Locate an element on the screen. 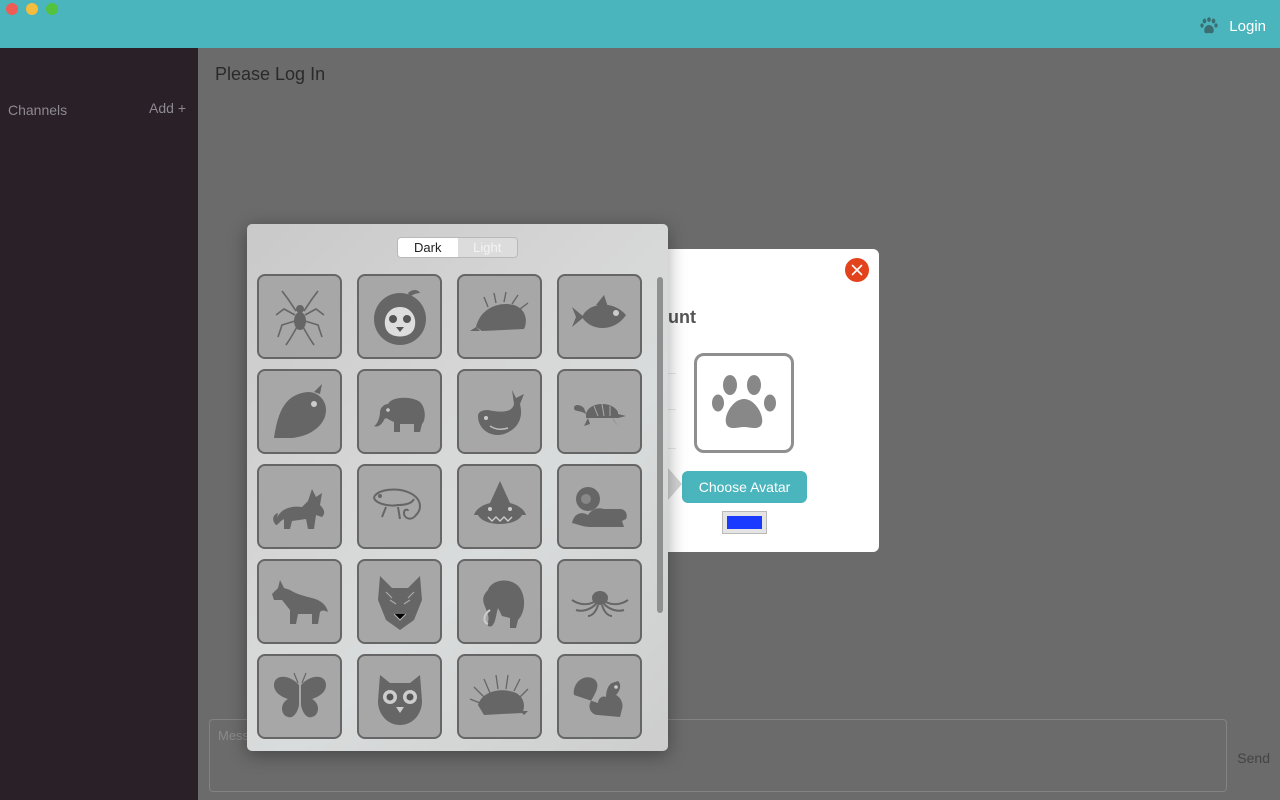 The image size is (1280, 800). avatar-bird is located at coordinates (299, 411).